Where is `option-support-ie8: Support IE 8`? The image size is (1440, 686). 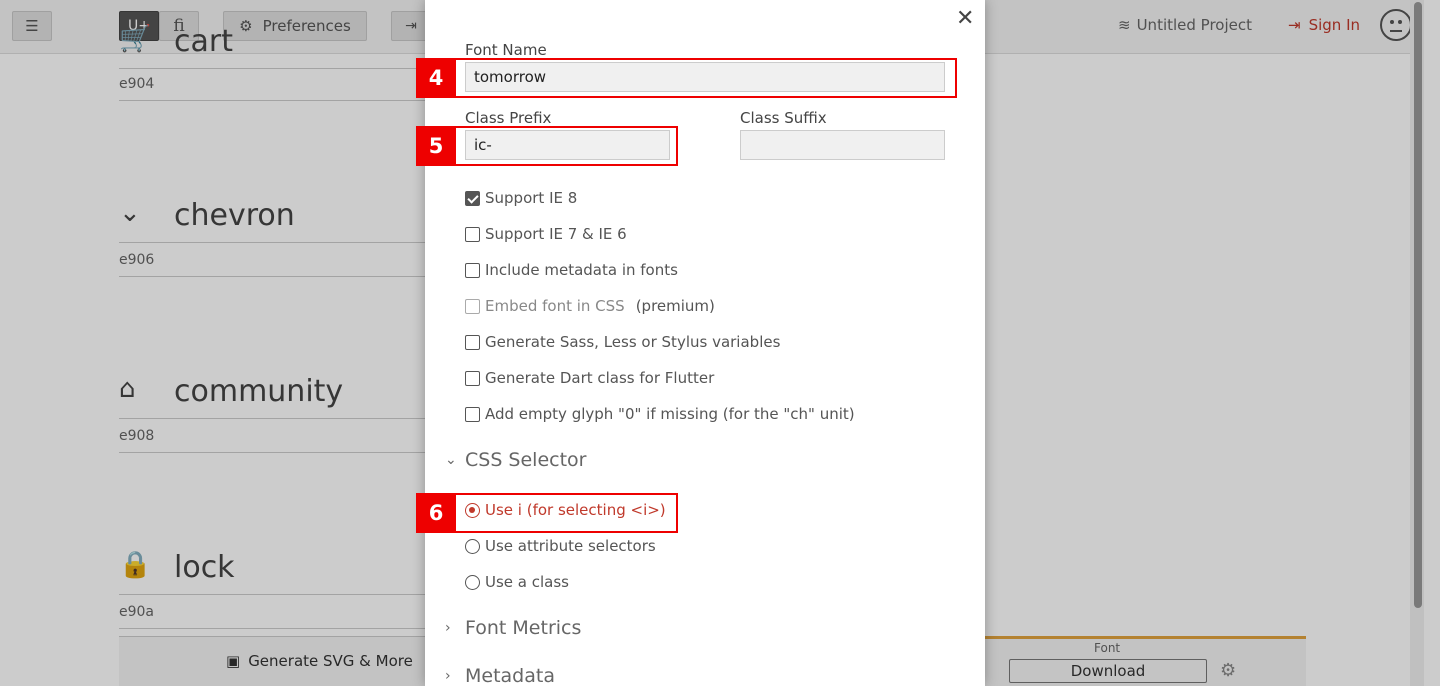 option-support-ie8: Support IE 8 is located at coordinates (521, 198).